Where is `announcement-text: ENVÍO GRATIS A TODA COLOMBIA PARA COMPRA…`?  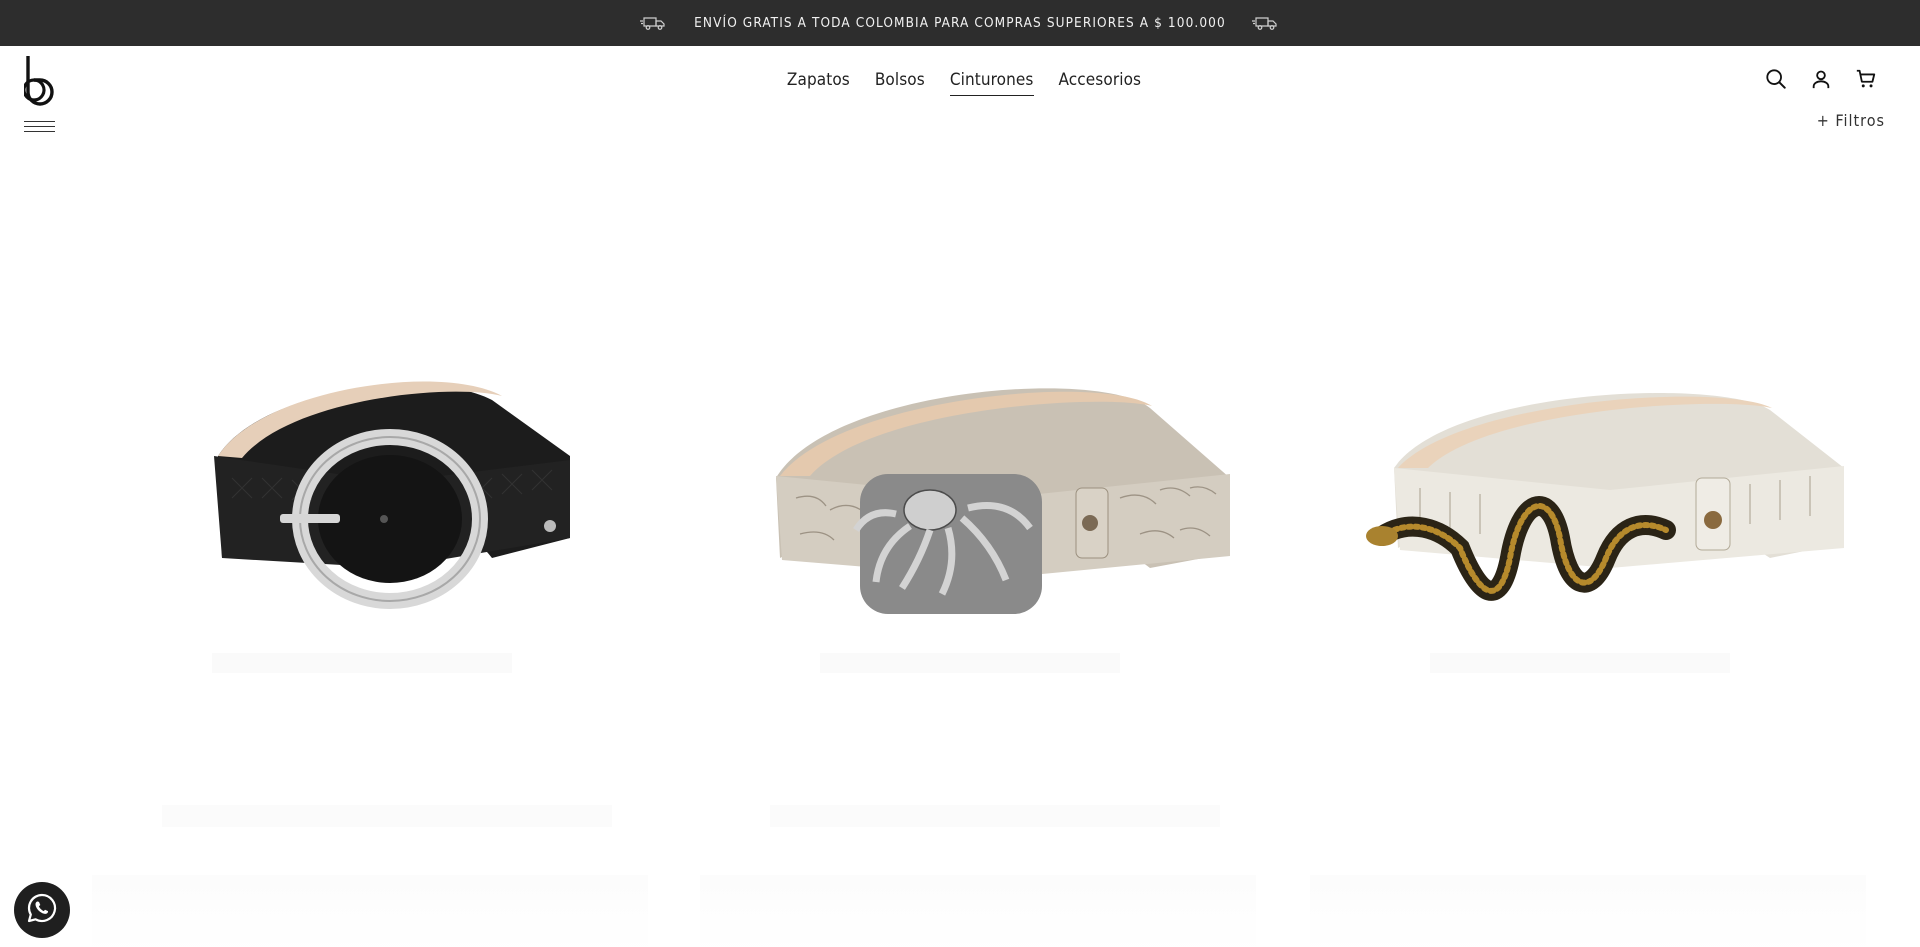
announcement-text: ENVÍO GRATIS A TODA COLOMBIA PARA COMPRA… is located at coordinates (960, 23).